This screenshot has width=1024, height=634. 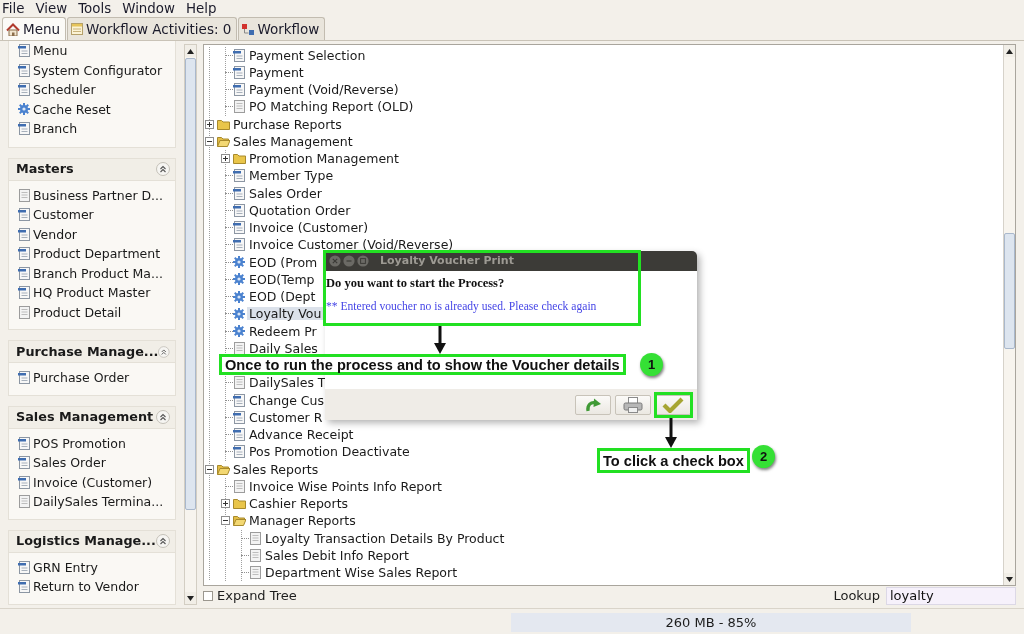 I want to click on checkbox-label: Expand Tree, so click(x=257, y=595).